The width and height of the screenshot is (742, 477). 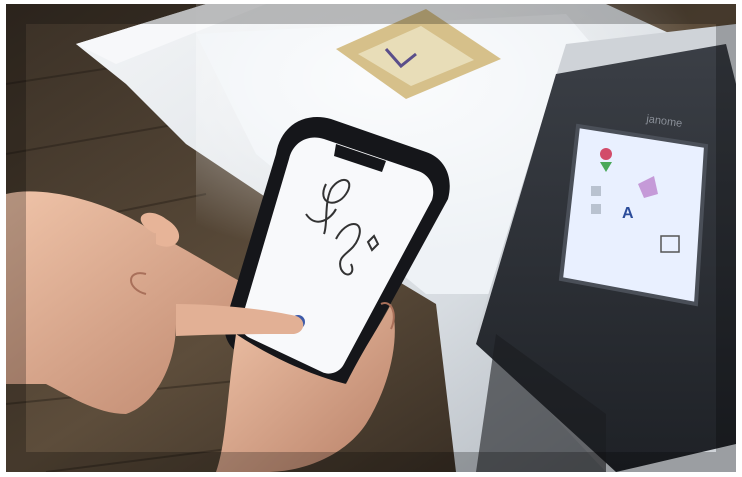 I want to click on svg-text: A, so click(x=628, y=213).